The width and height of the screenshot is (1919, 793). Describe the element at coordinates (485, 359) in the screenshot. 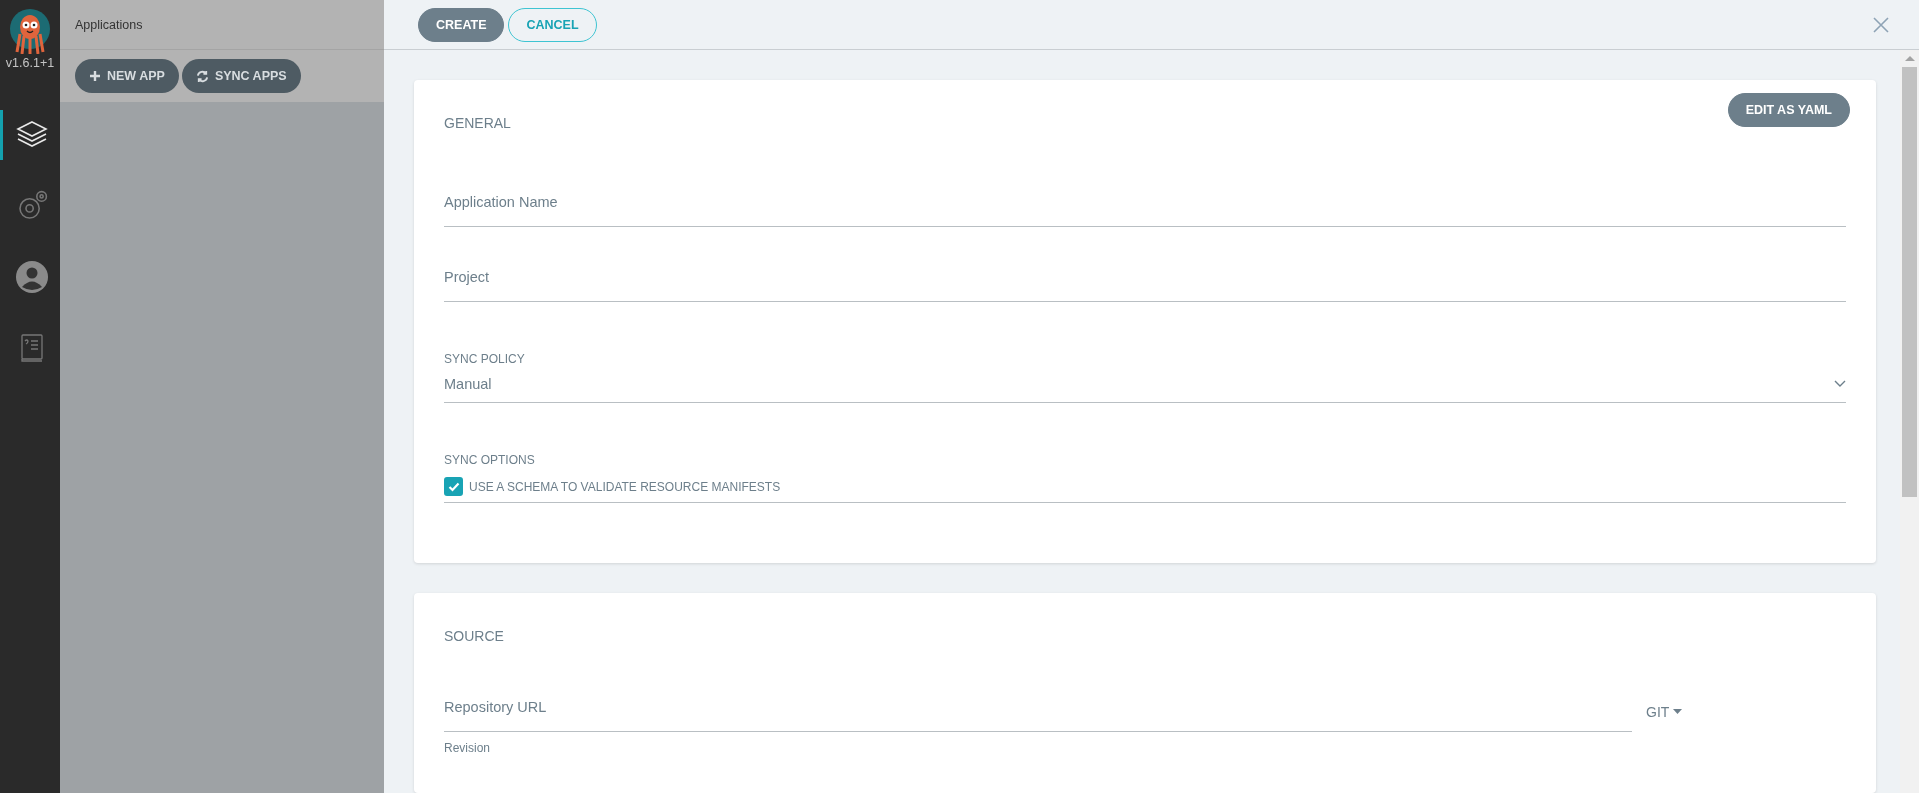

I see `field-label: SYNC POLICY` at that location.